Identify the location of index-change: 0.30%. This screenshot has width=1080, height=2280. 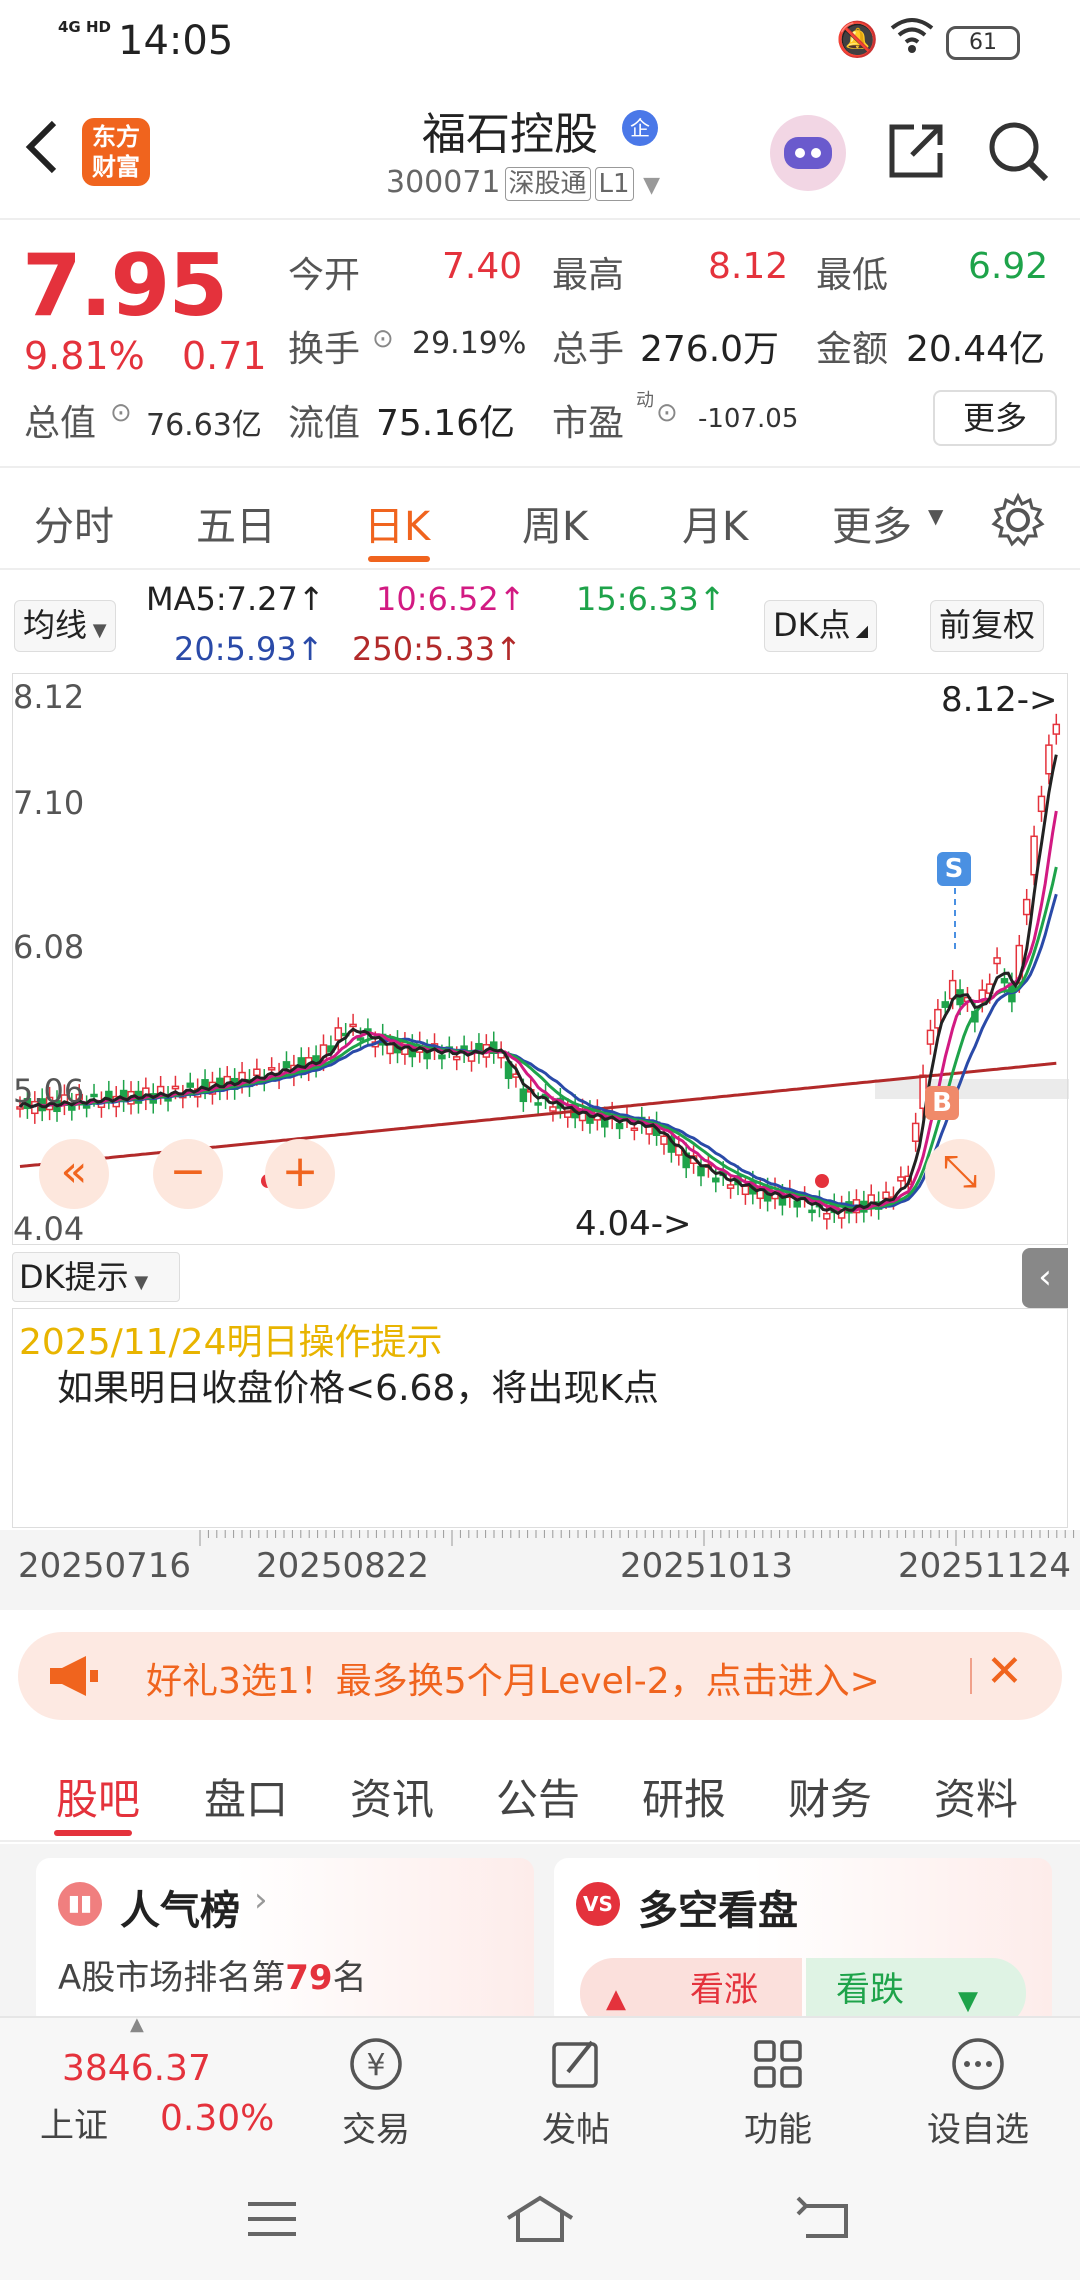
(217, 2118).